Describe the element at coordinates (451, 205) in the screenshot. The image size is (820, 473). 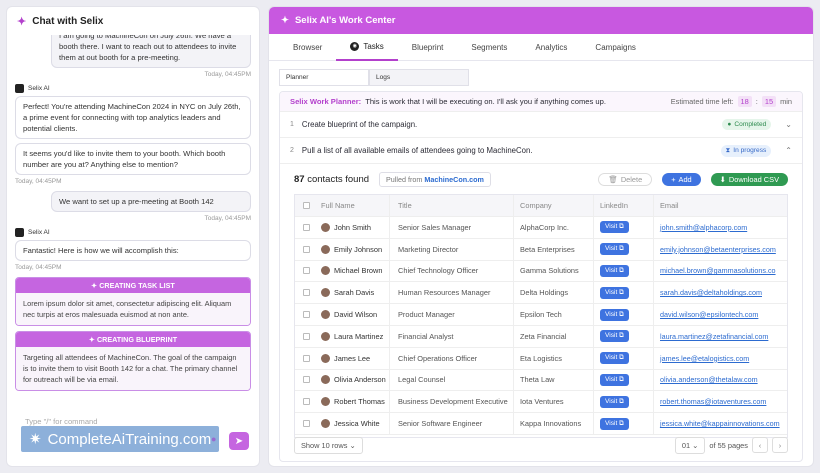
I see `column-header: Title` at that location.